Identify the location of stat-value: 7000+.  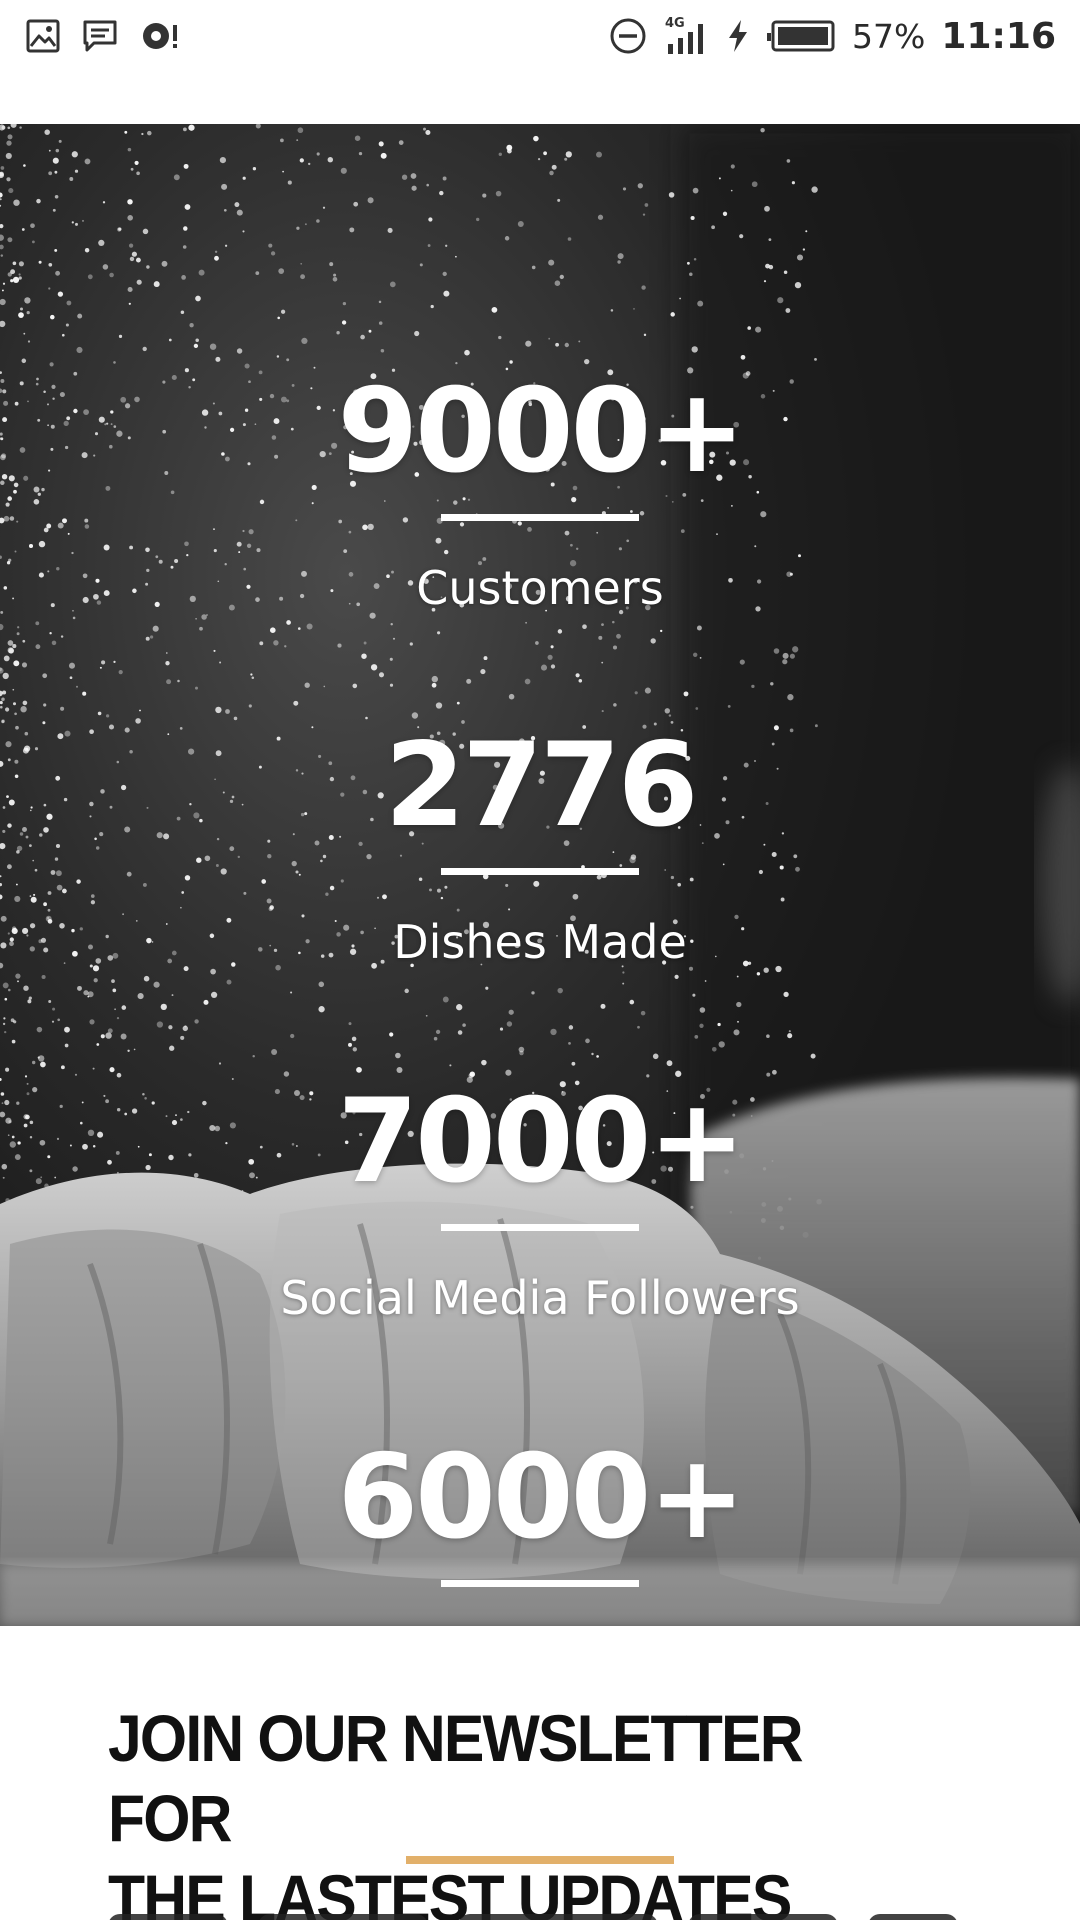
(541, 1141).